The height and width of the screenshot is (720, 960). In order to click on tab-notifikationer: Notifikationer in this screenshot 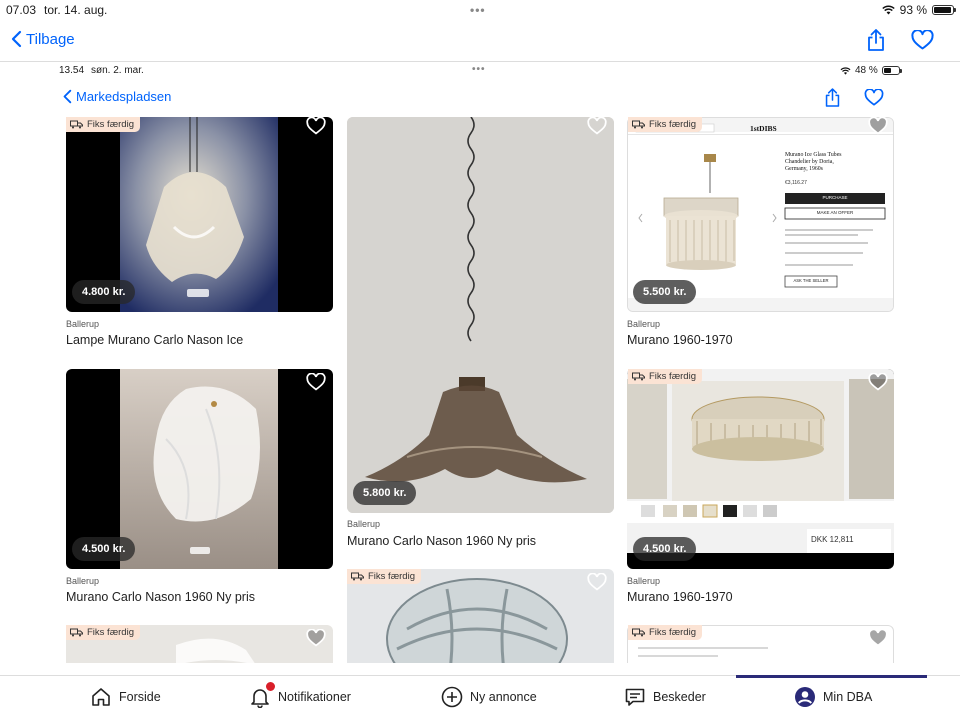, I will do `click(300, 694)`.